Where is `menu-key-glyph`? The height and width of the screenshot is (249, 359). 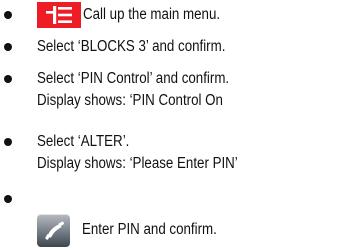
menu-key-glyph is located at coordinates (59, 15).